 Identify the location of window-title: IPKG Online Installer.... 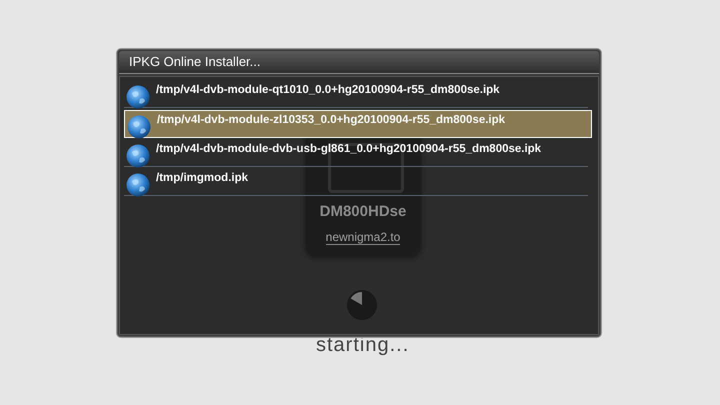
(359, 62).